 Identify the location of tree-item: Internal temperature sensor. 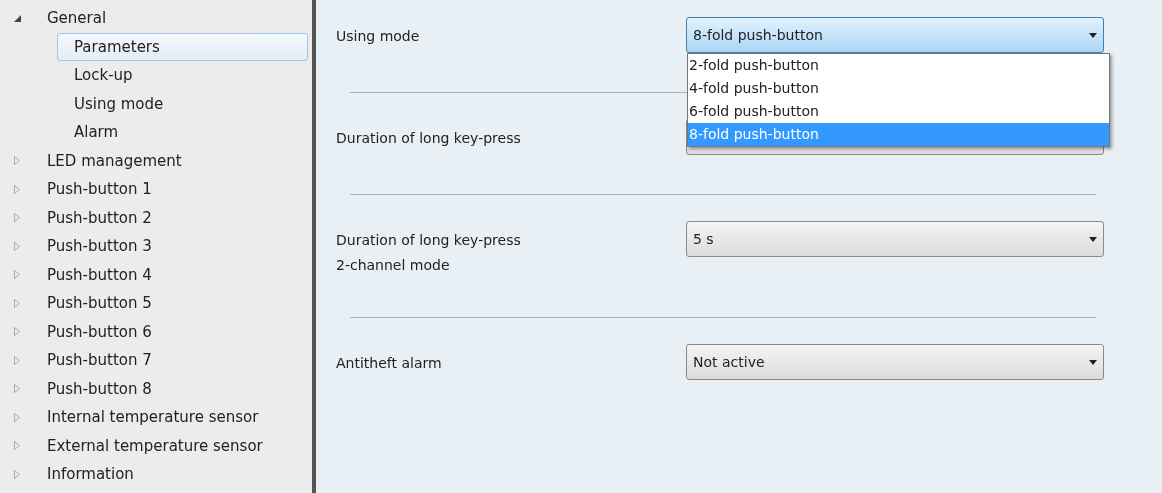
(153, 417).